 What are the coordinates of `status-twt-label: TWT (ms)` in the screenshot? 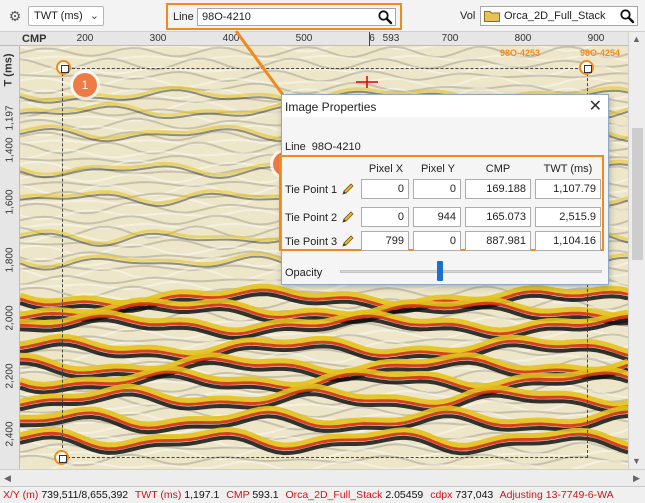 It's located at (158, 495).